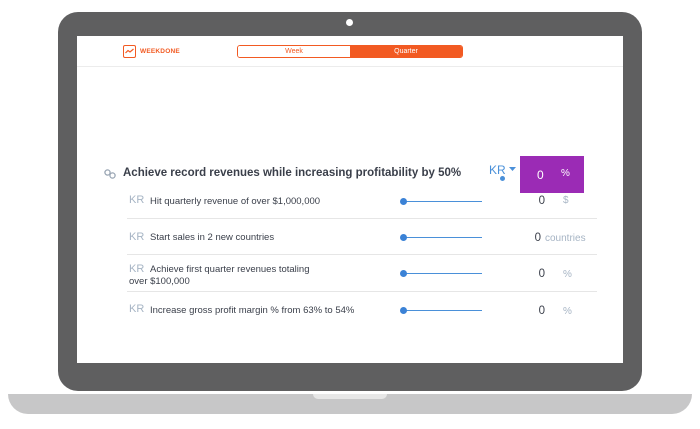 This screenshot has width=700, height=429. Describe the element at coordinates (565, 173) in the screenshot. I see `objective-score-unit: %` at that location.